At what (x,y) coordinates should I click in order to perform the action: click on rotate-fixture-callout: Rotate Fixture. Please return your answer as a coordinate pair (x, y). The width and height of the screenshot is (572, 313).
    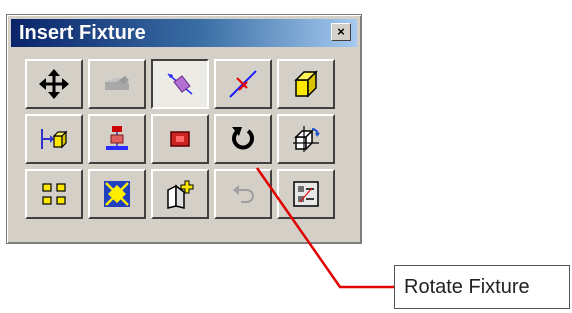
    Looking at the image, I should click on (482, 287).